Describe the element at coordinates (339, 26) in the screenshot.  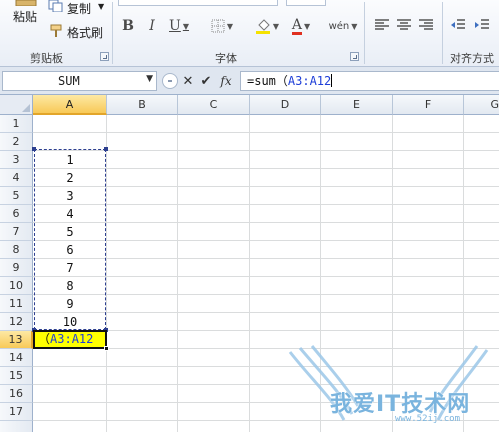
I see `phonetic-glyph: wén` at that location.